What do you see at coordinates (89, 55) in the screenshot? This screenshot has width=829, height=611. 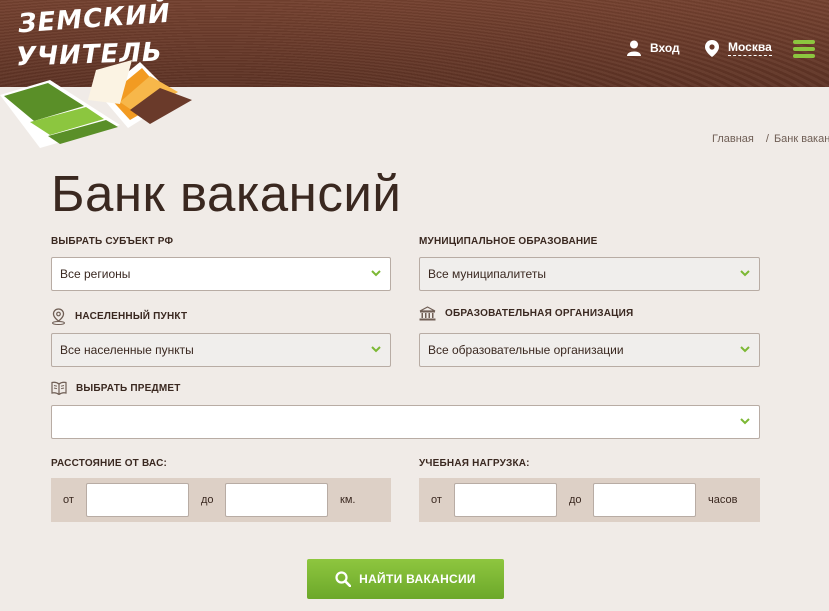 I see `logo-line-2: УЧИТЕЛЬ` at bounding box center [89, 55].